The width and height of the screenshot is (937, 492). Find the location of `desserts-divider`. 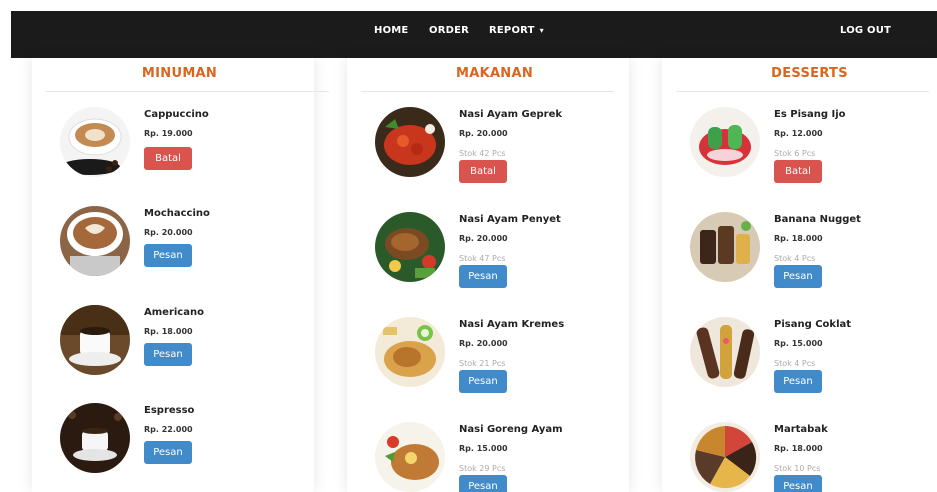

desserts-divider is located at coordinates (802, 91).